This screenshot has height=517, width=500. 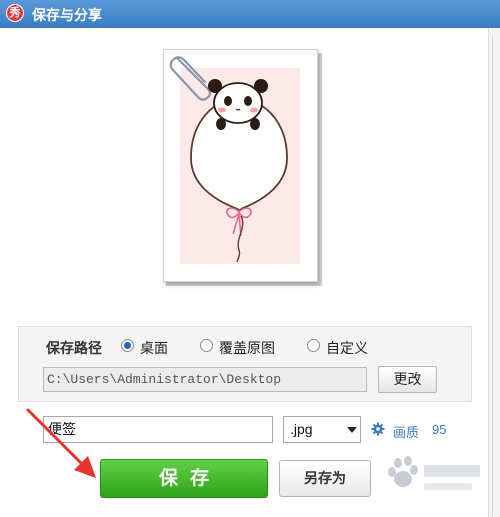 What do you see at coordinates (313, 345) in the screenshot?
I see `radio-custom` at bounding box center [313, 345].